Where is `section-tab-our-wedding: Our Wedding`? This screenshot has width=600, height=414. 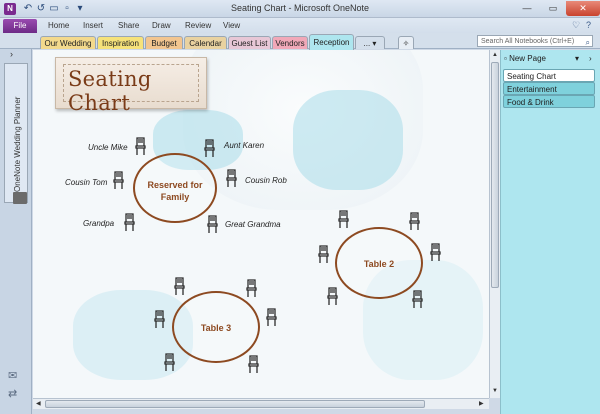
section-tab-our-wedding: Our Wedding is located at coordinates (68, 42).